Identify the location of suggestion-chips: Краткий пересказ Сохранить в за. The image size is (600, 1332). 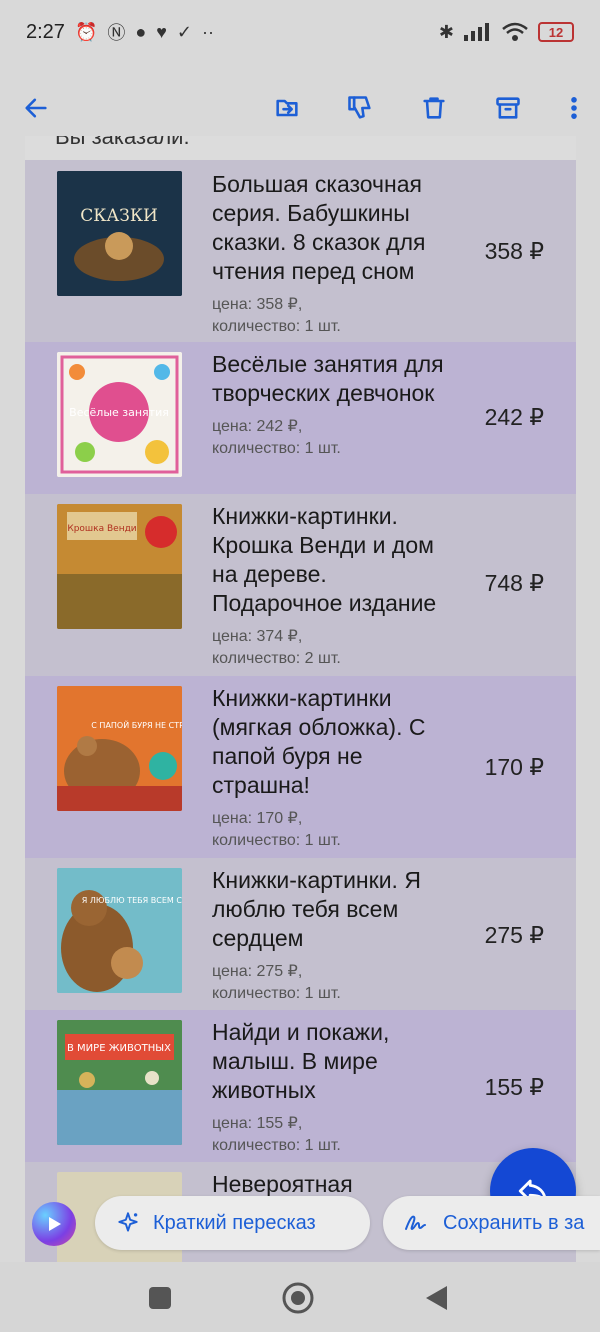
(300, 1224).